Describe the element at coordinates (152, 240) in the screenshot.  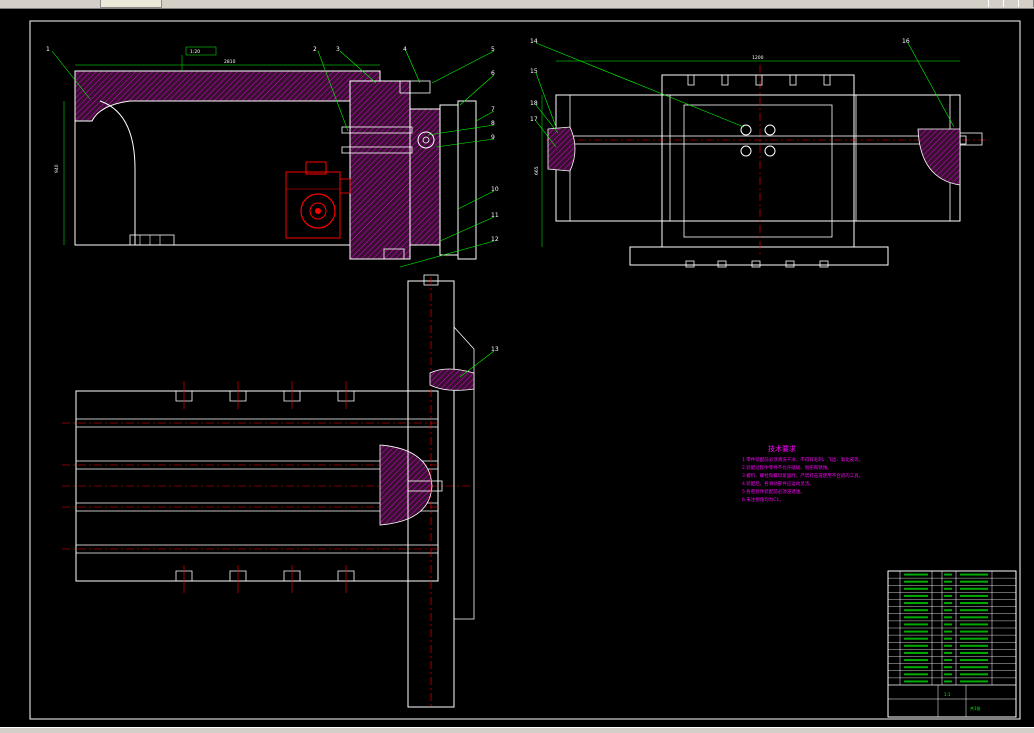
I see `frame-foot` at that location.